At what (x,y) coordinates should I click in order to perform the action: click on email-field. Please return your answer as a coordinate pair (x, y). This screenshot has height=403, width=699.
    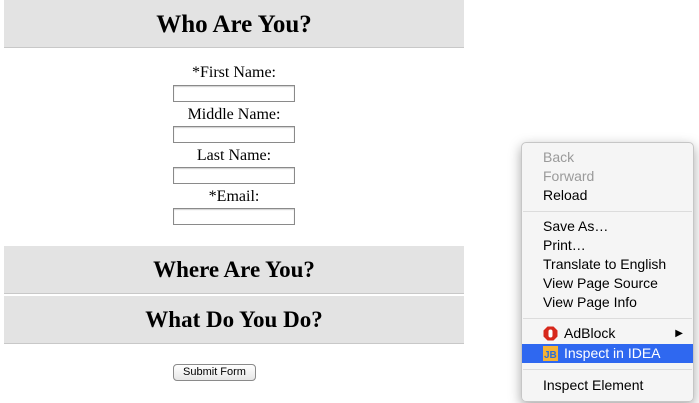
    Looking at the image, I should click on (234, 216).